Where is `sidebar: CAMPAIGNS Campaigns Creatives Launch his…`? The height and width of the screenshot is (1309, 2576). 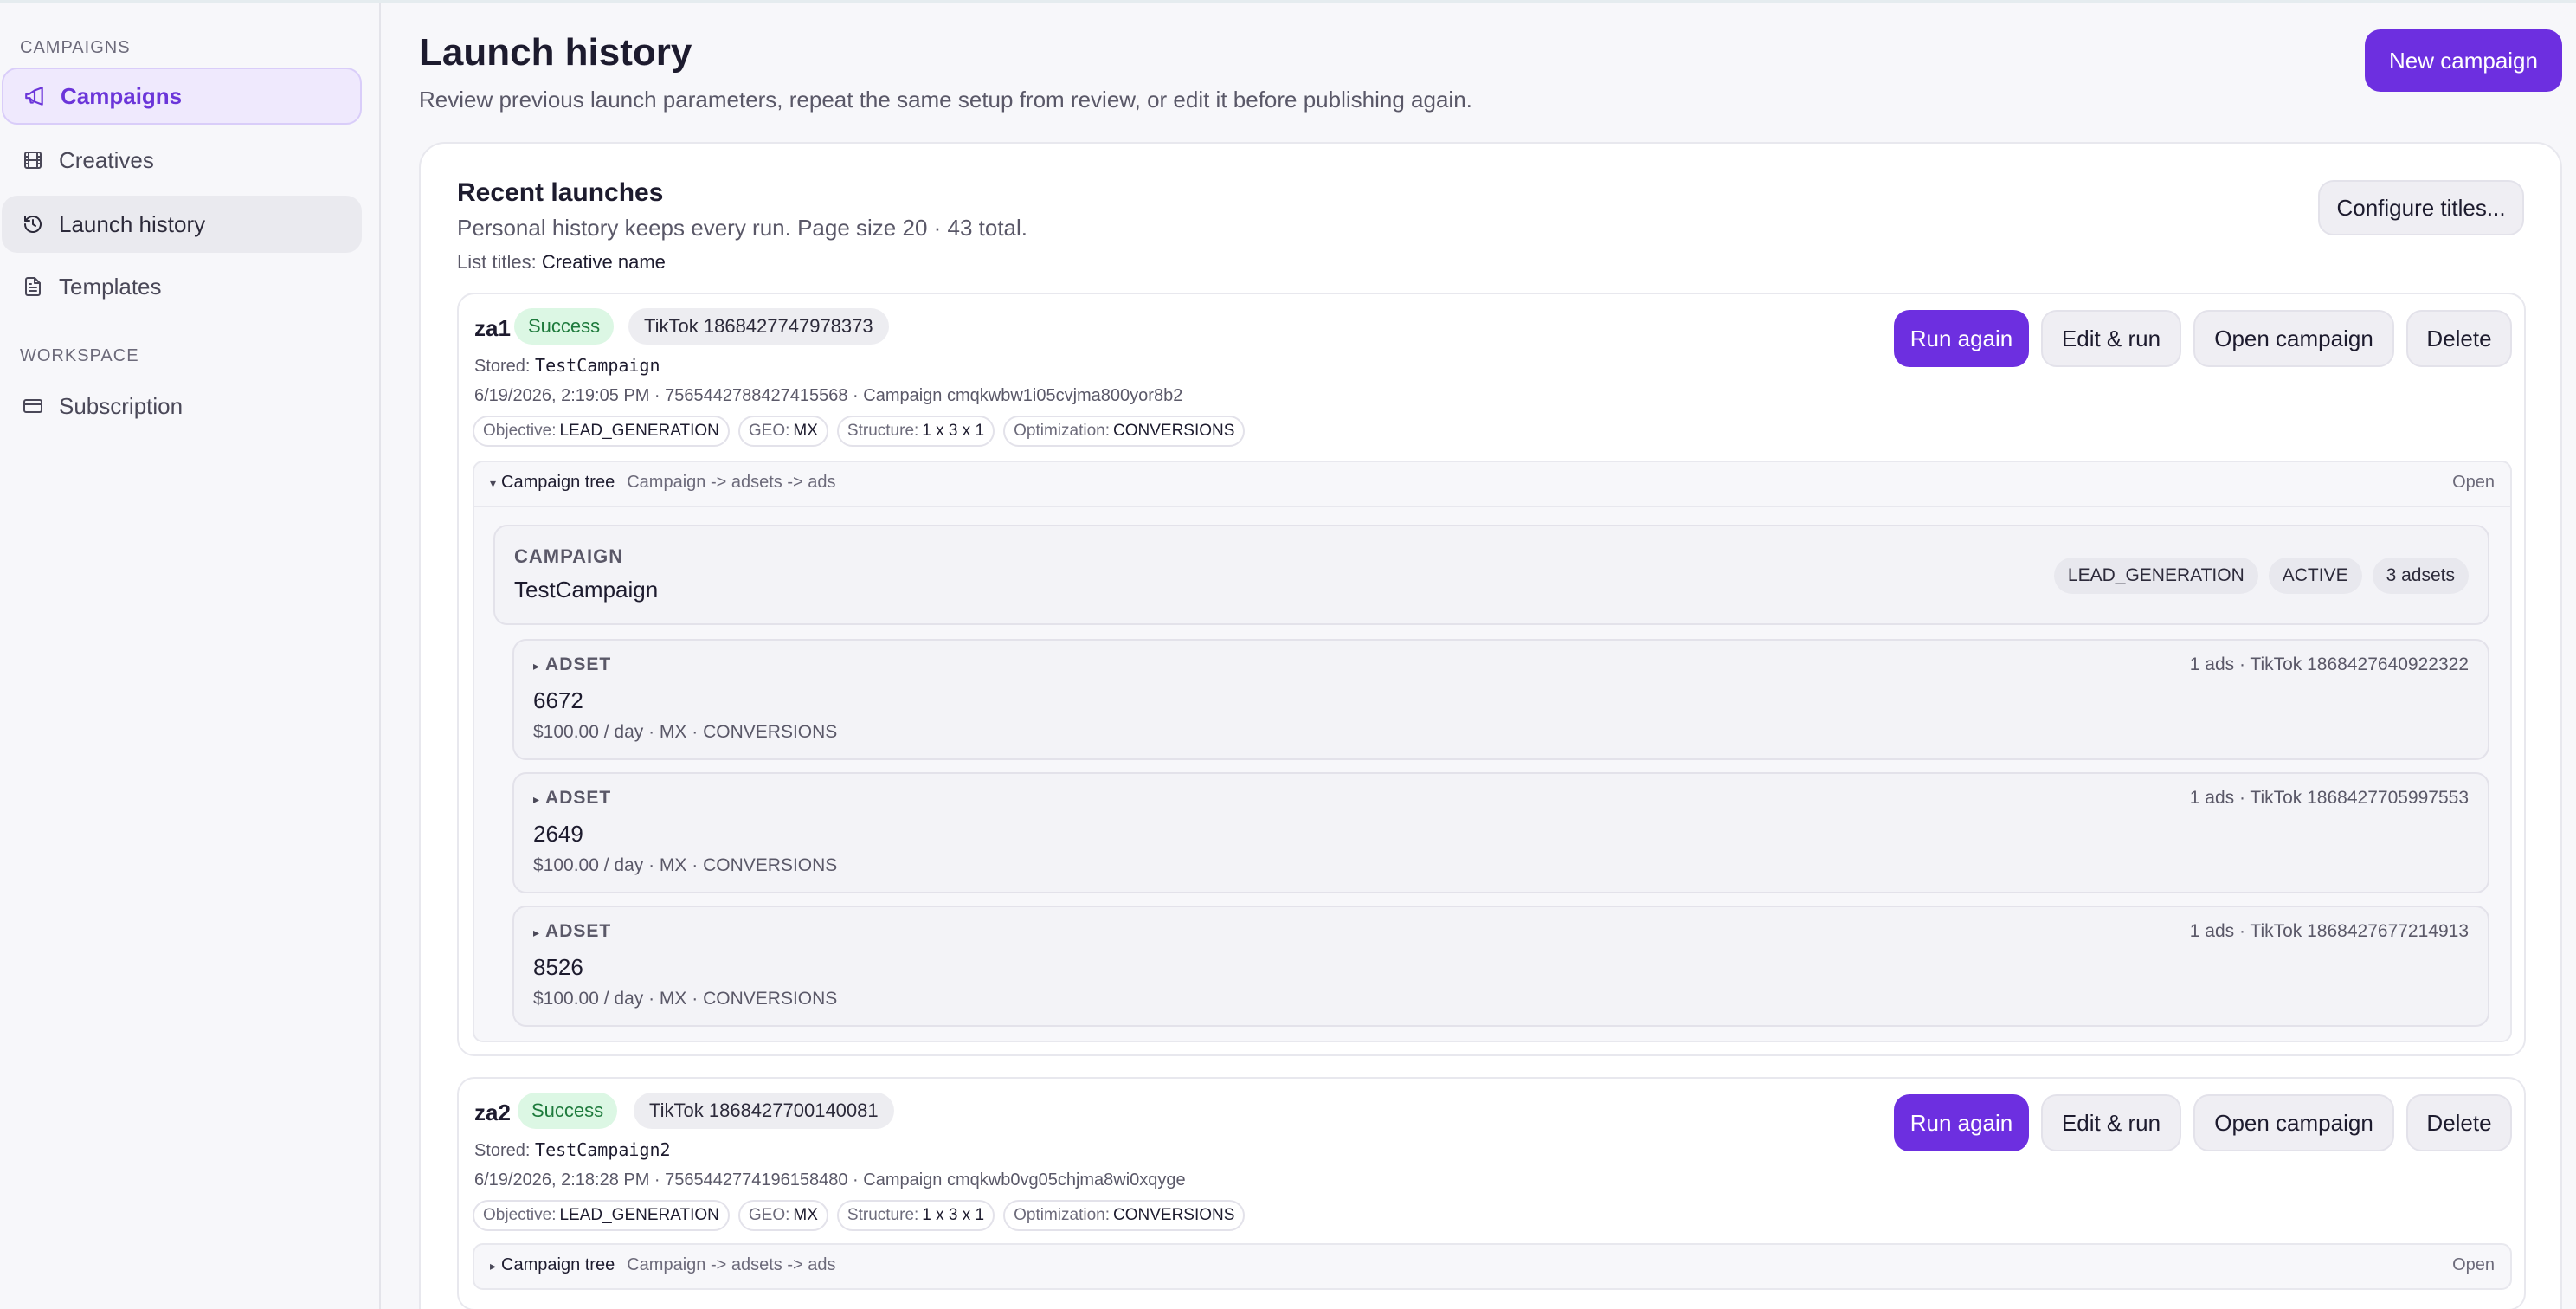 sidebar: CAMPAIGNS Campaigns Creatives Launch his… is located at coordinates (190, 656).